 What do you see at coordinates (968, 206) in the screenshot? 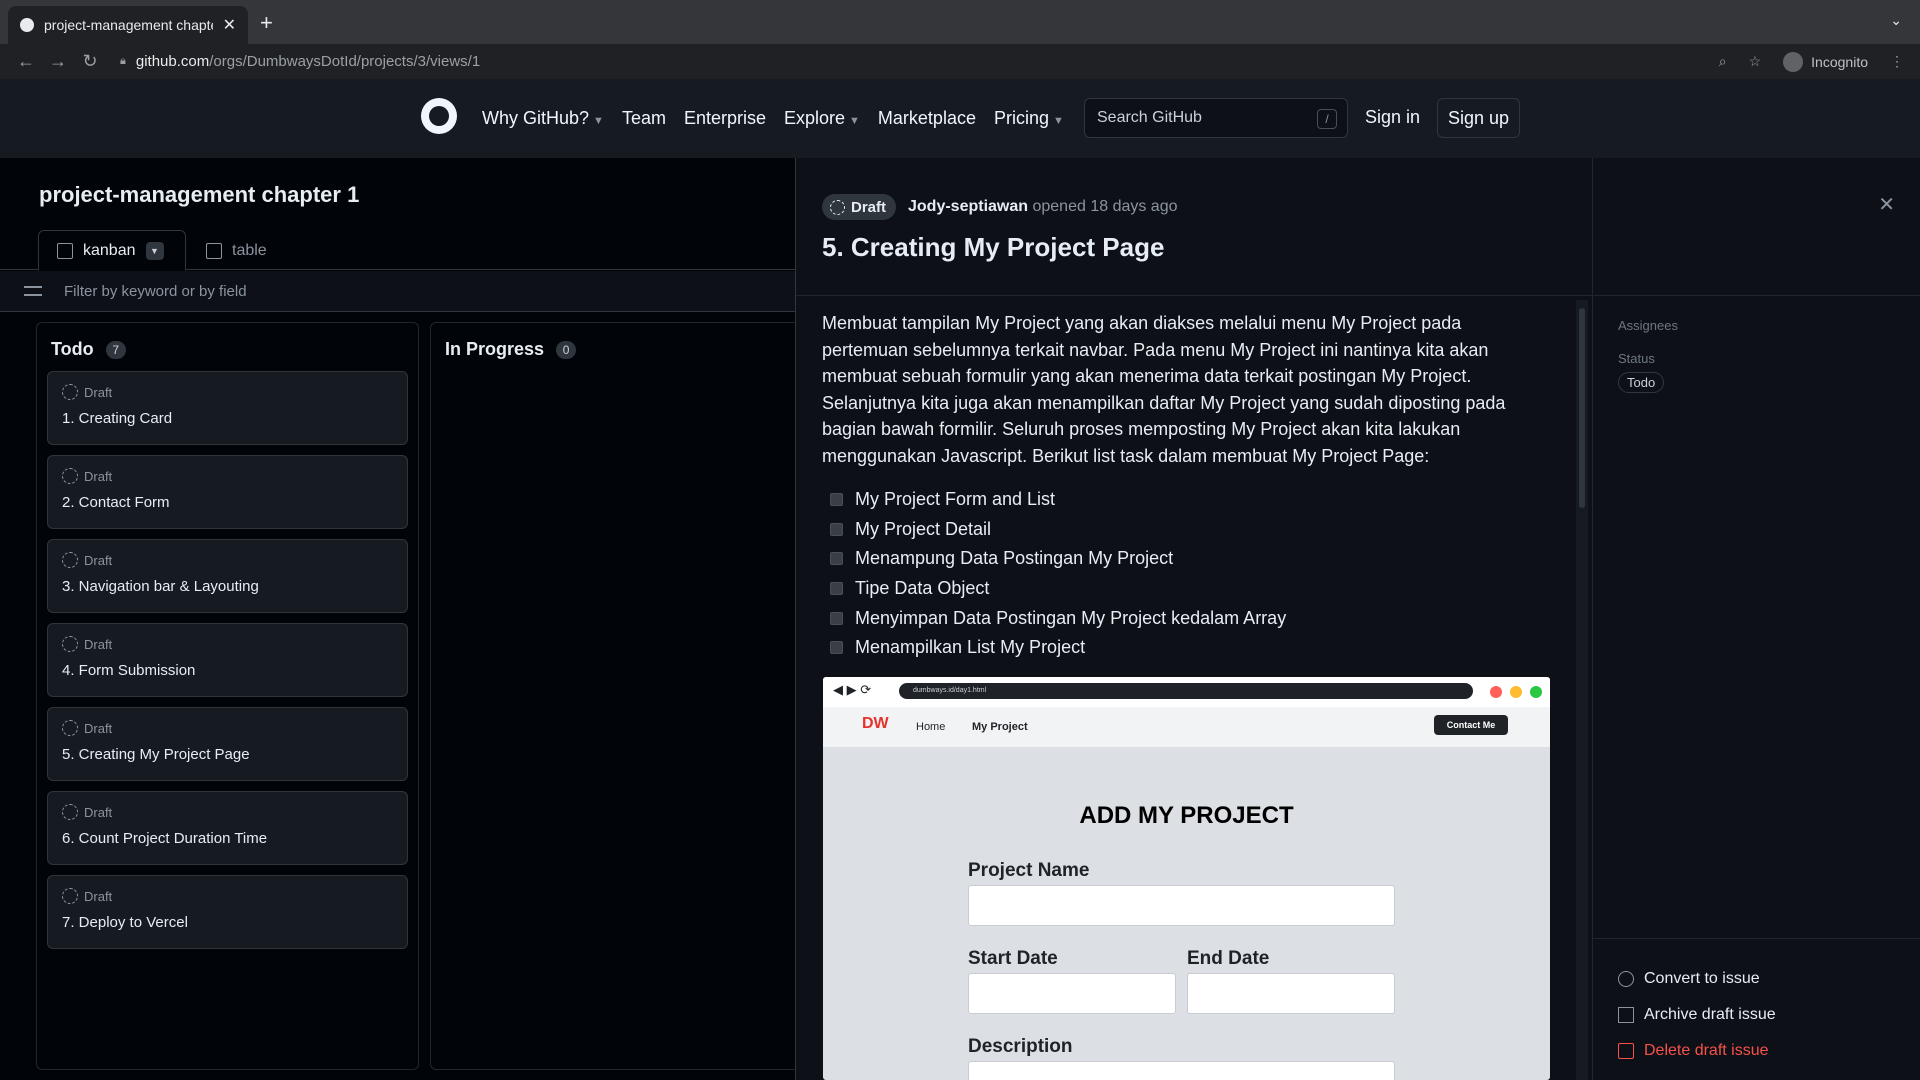
I see `author-link: Jody-septiawan` at bounding box center [968, 206].